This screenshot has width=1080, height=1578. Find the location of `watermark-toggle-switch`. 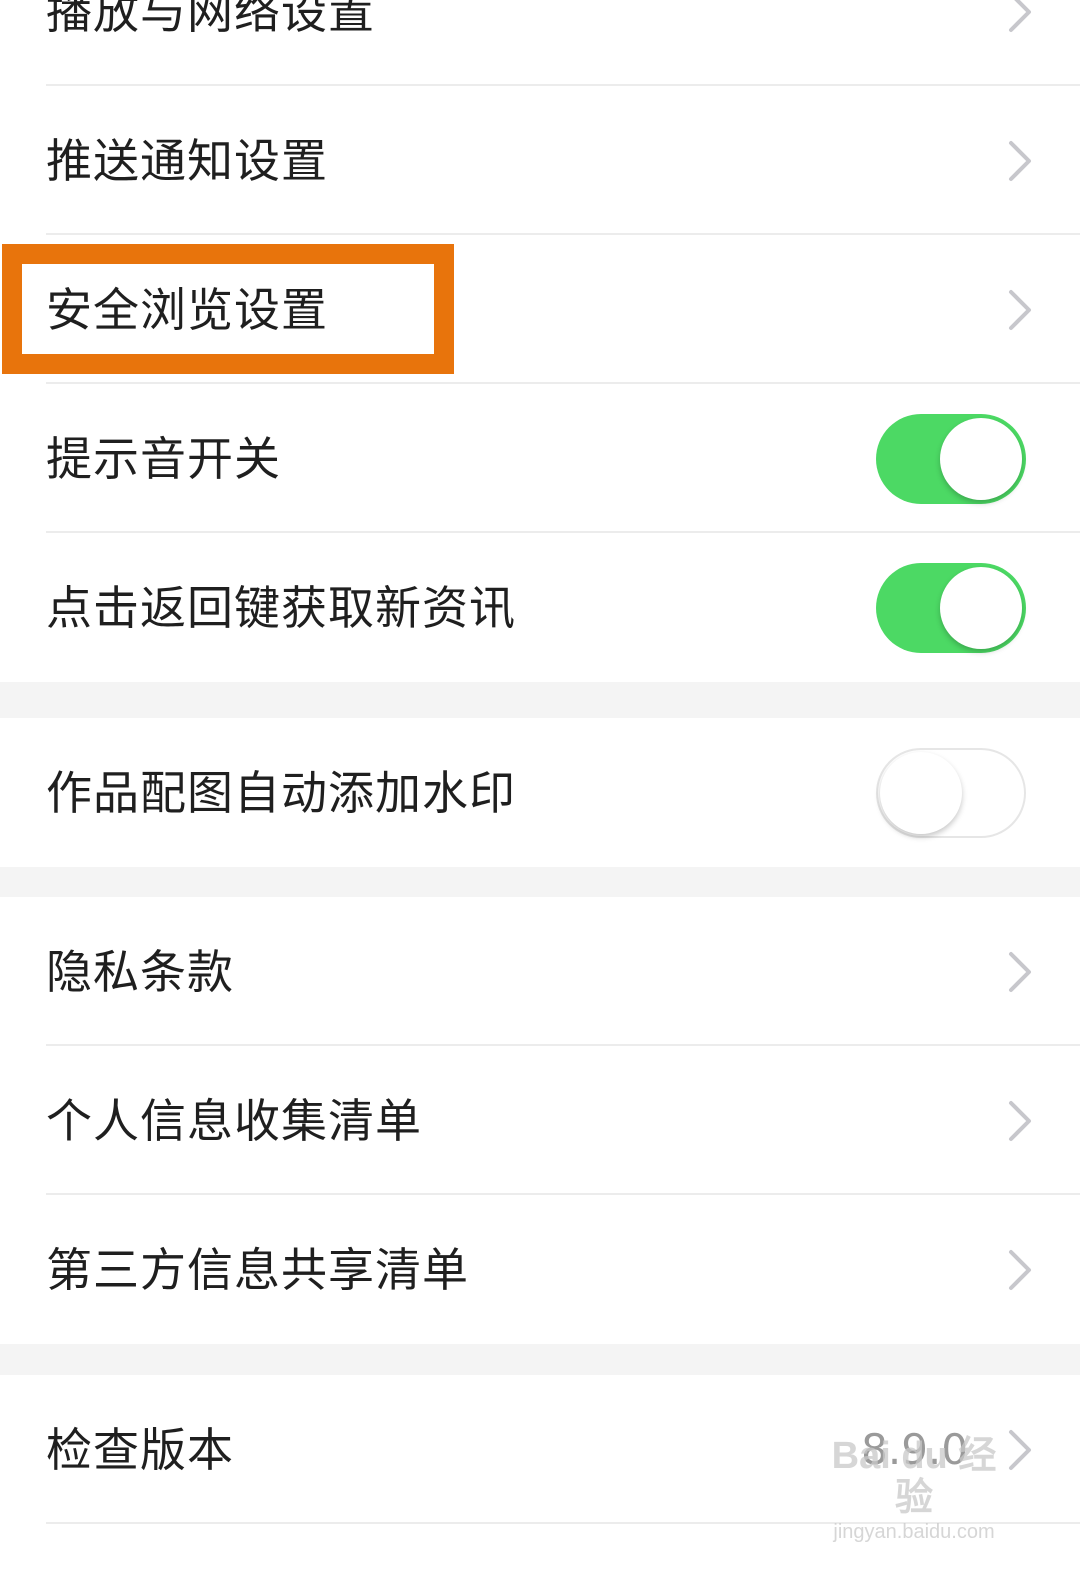

watermark-toggle-switch is located at coordinates (951, 792).